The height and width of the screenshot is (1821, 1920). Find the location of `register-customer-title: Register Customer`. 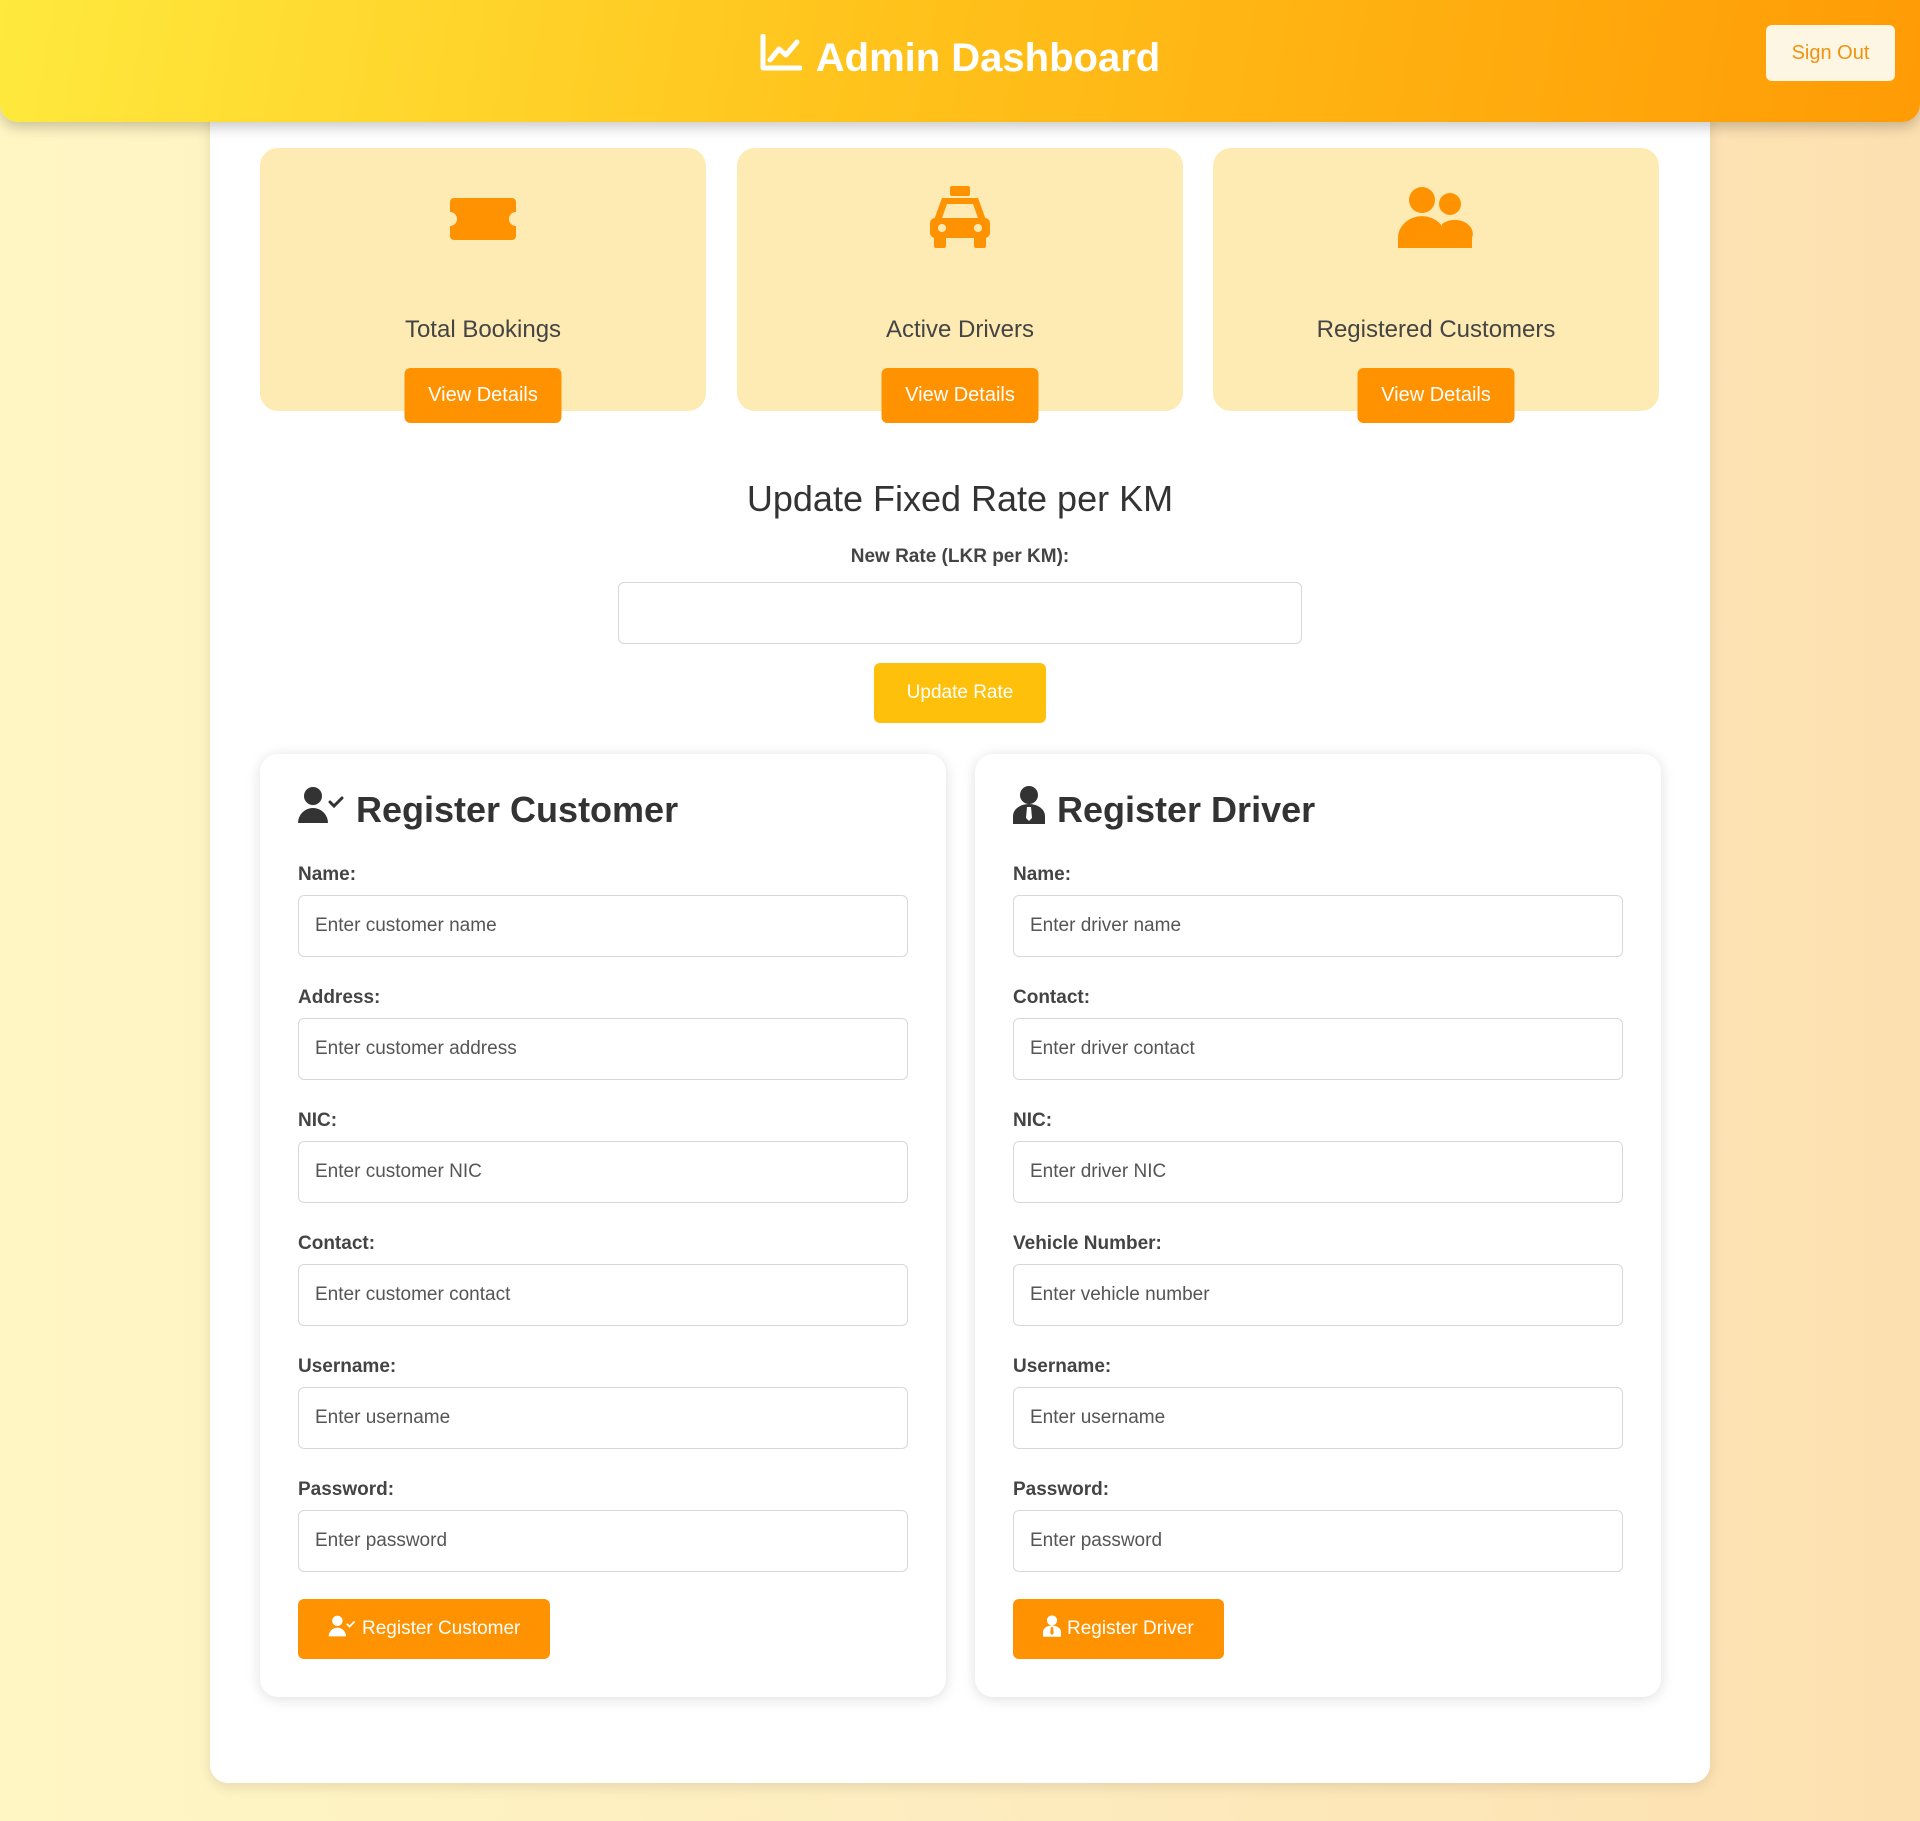

register-customer-title: Register Customer is located at coordinates (517, 809).